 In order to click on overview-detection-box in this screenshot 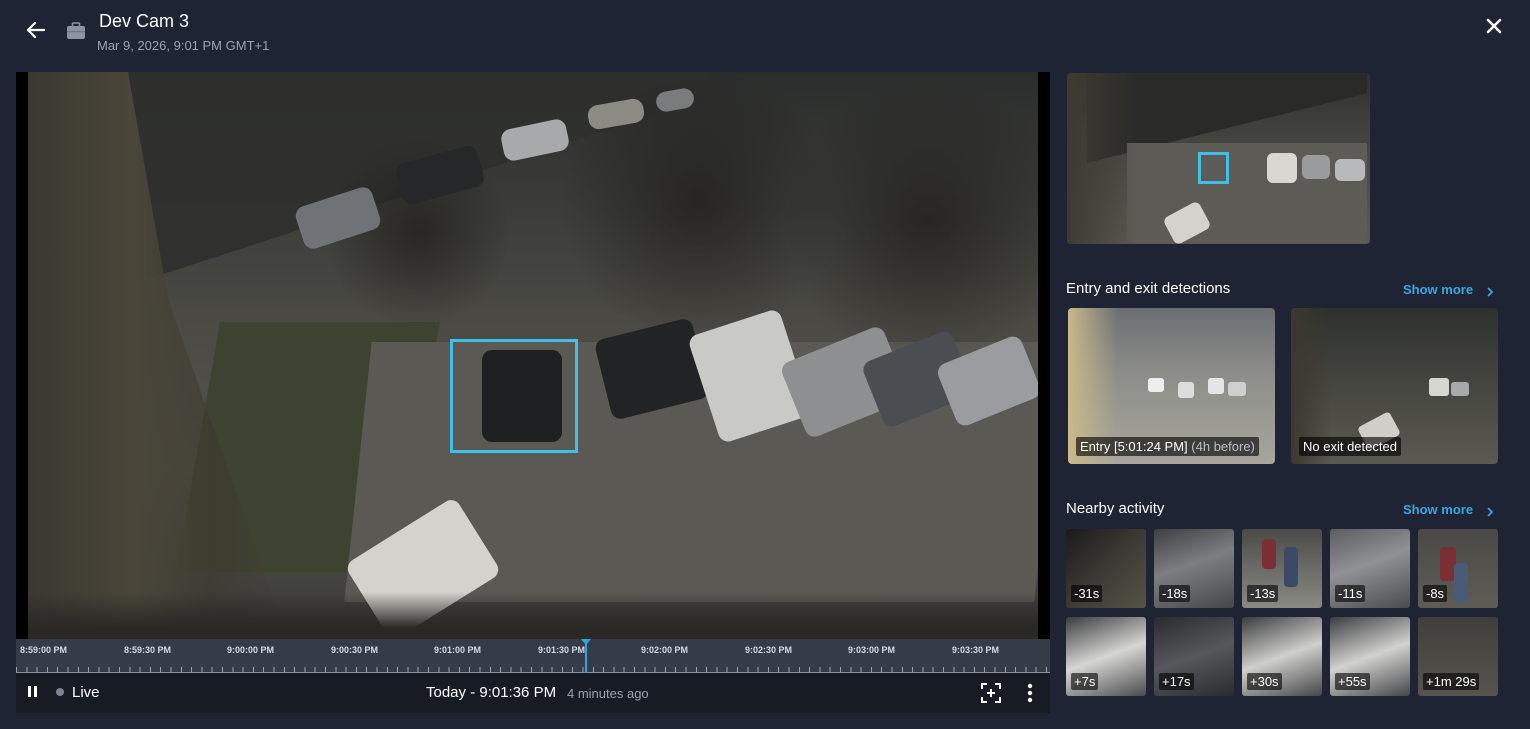, I will do `click(1213, 168)`.